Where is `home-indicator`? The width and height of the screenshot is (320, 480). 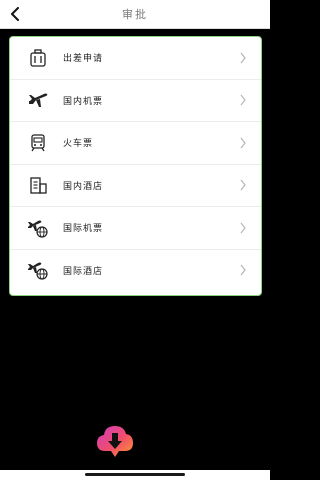 home-indicator is located at coordinates (135, 474).